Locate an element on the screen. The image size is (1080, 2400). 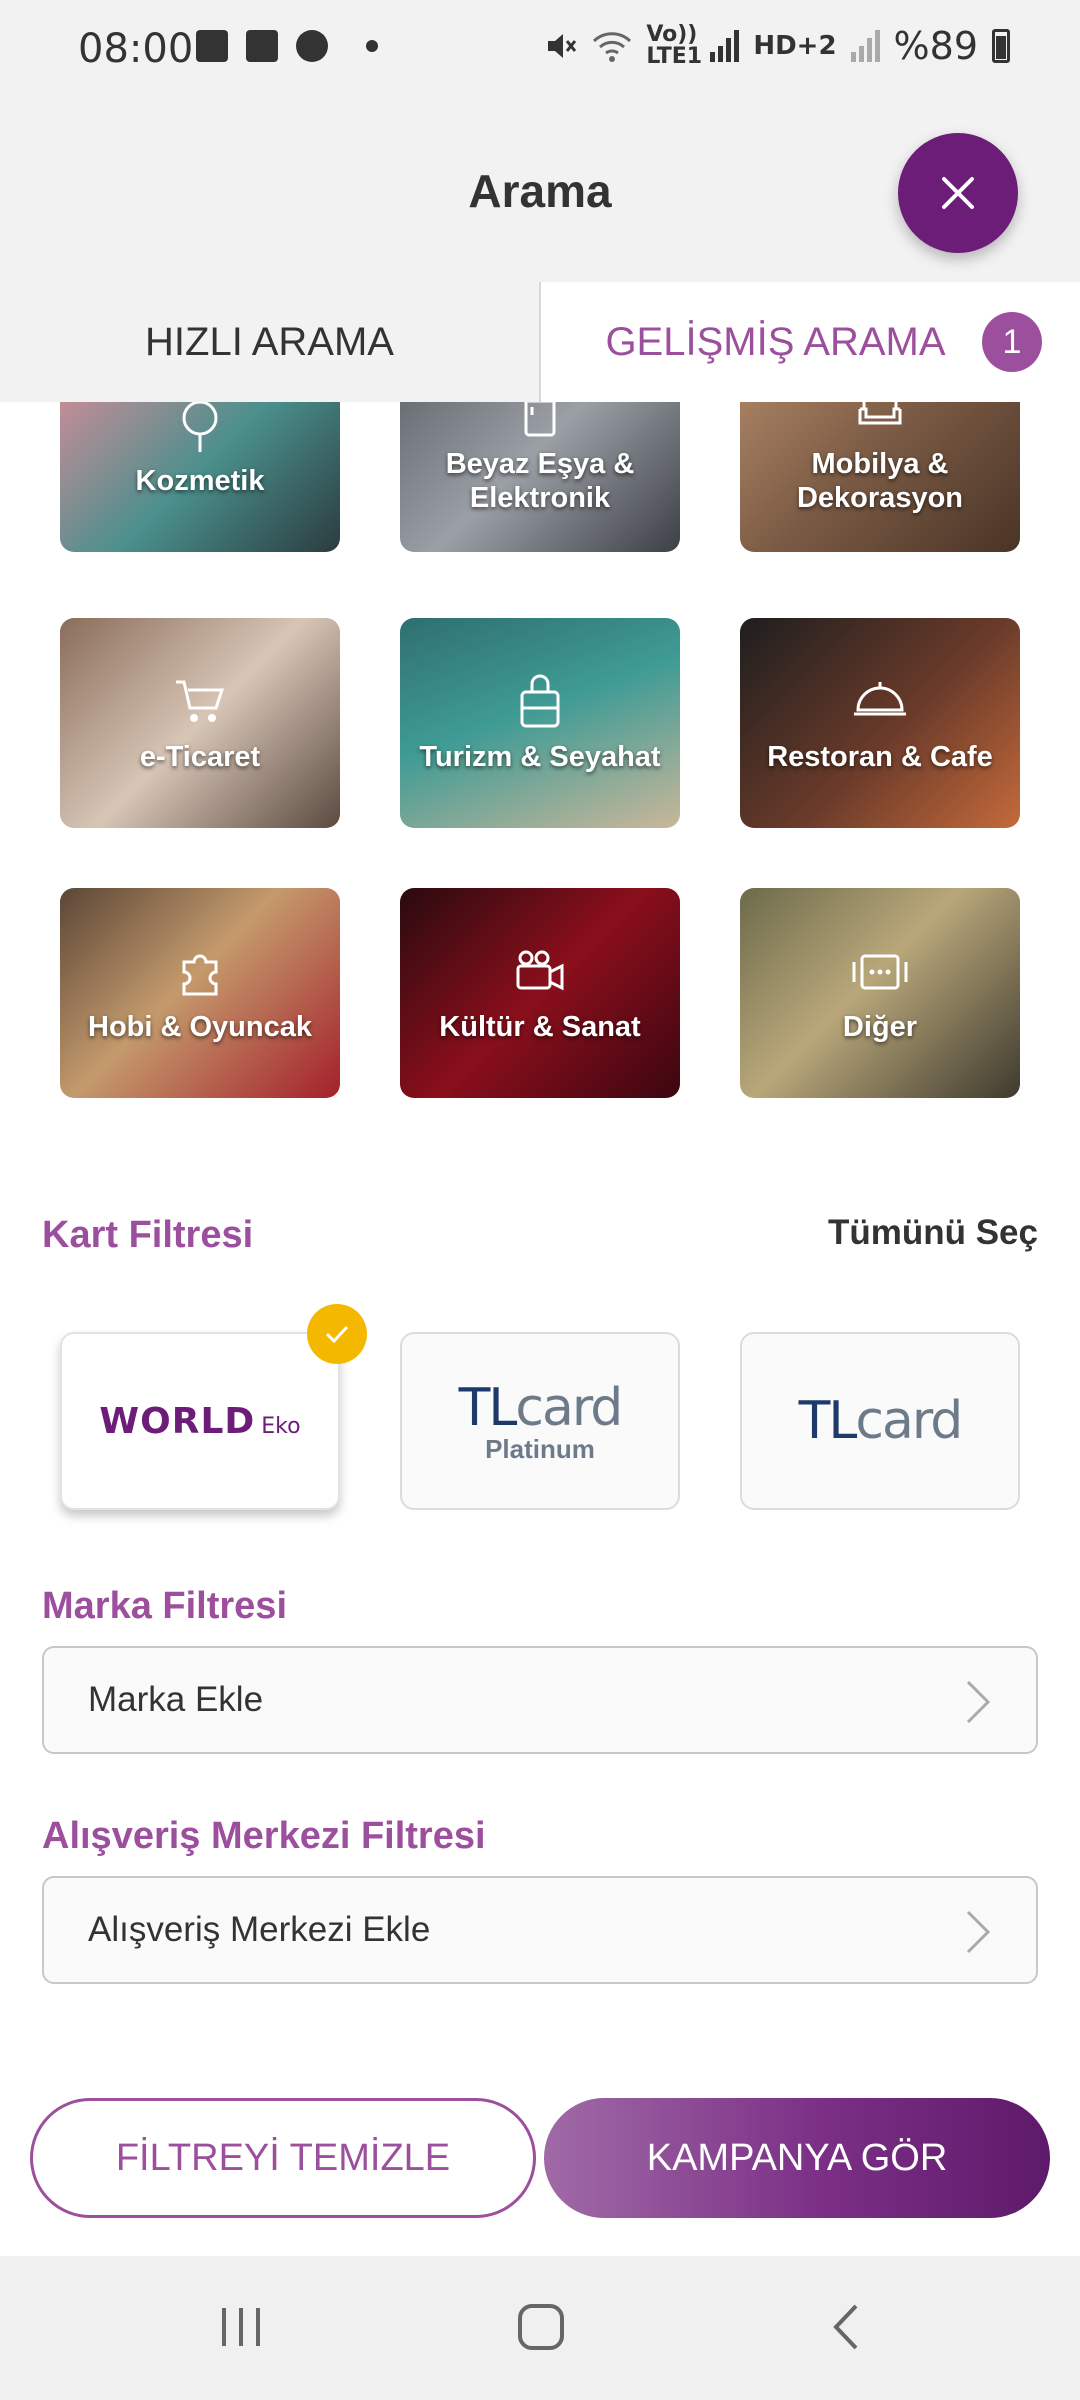
category-cosmetics: Kozmetik is located at coordinates (200, 477).